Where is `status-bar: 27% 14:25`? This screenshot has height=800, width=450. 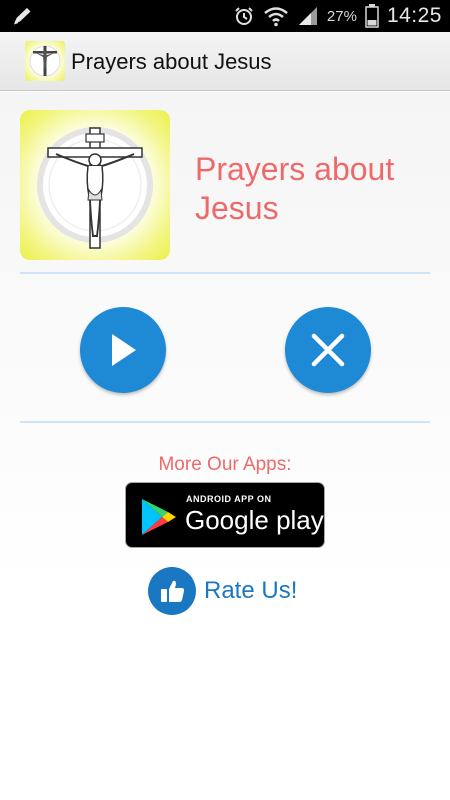
status-bar: 27% 14:25 is located at coordinates (225, 16).